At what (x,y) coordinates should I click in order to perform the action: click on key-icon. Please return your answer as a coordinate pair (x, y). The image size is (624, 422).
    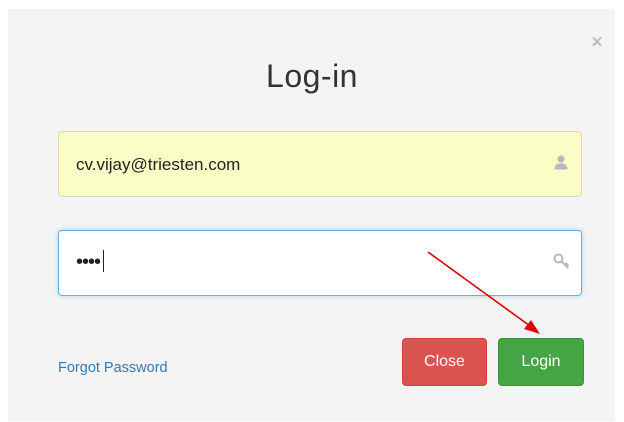
    Looking at the image, I should click on (561, 261).